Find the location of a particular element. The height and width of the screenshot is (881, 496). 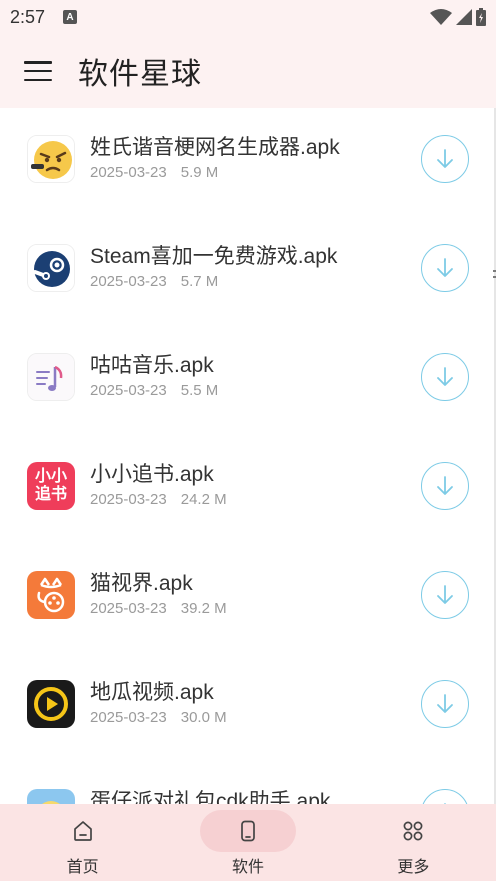

file-meta: 2025-03-23 24.2 M is located at coordinates (158, 499).